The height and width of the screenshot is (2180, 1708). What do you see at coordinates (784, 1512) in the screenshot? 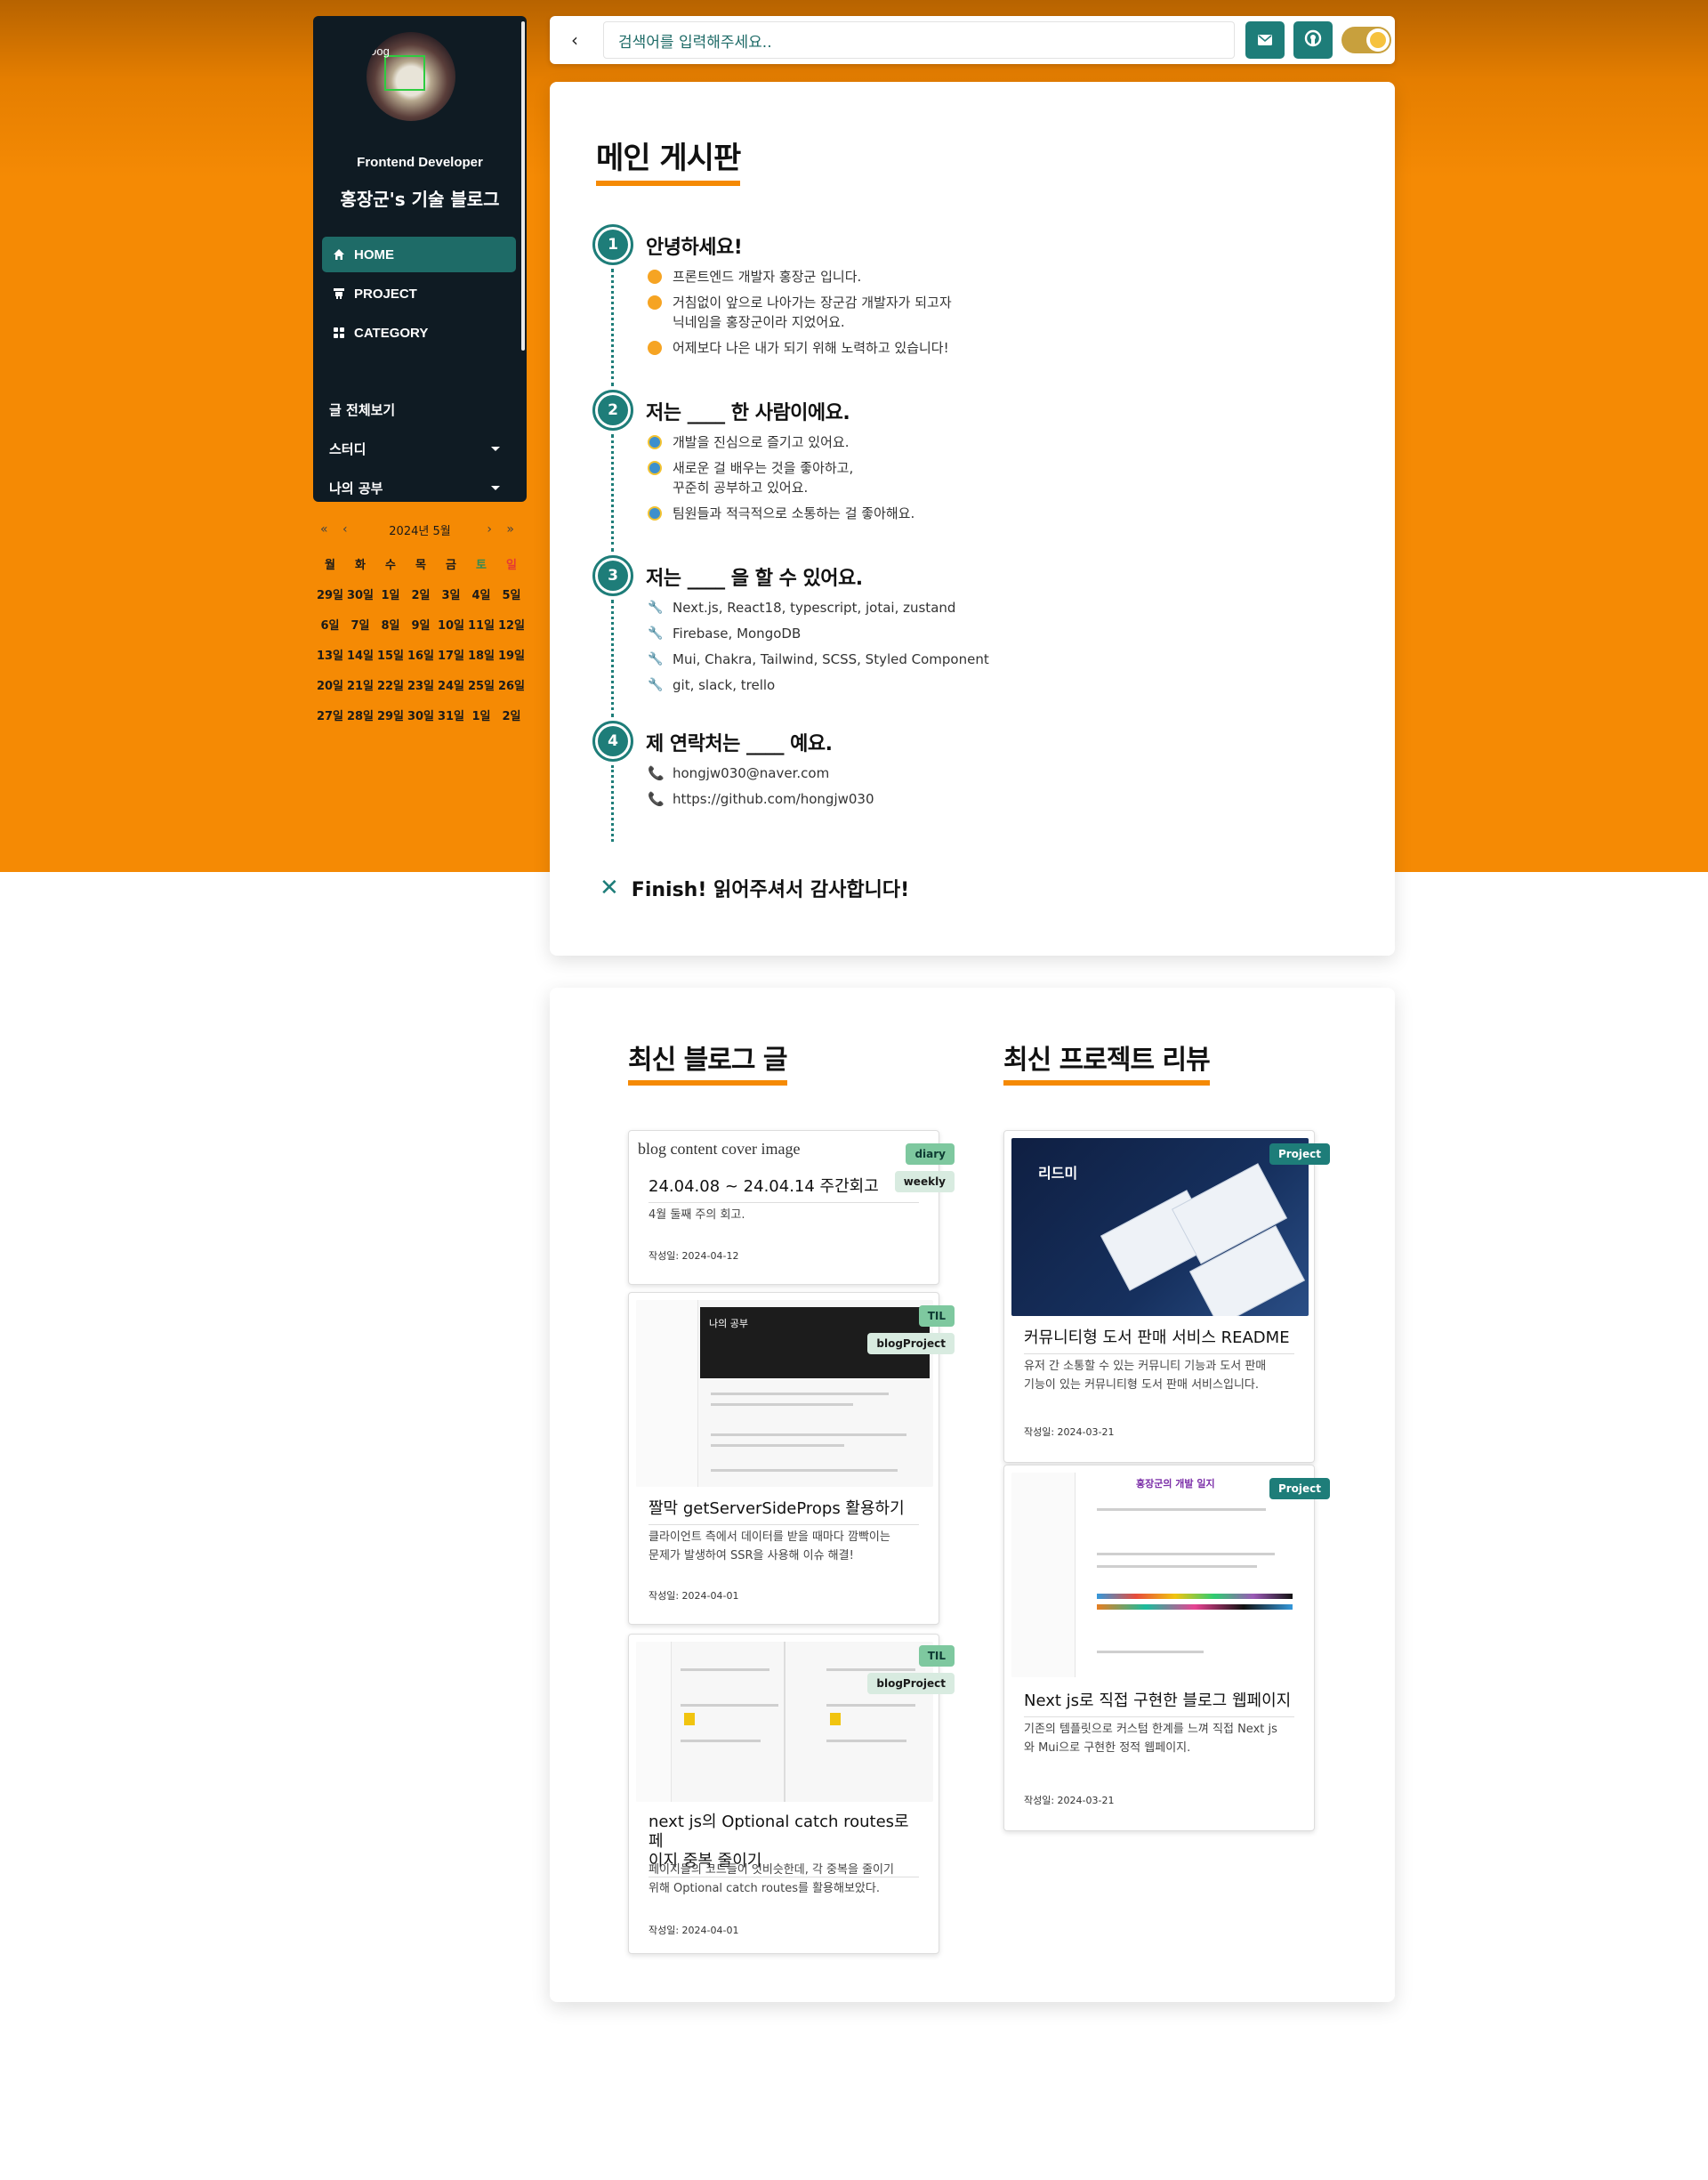
I see `card-title: 짤막 getServerSideProps 활용하기` at bounding box center [784, 1512].